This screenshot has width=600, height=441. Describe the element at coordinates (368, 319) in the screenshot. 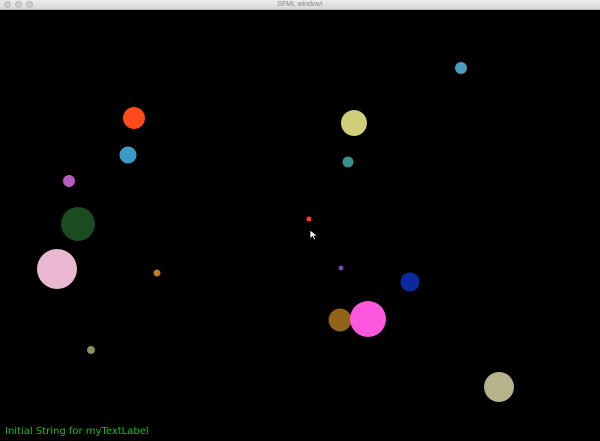

I see `magenta-circle` at that location.